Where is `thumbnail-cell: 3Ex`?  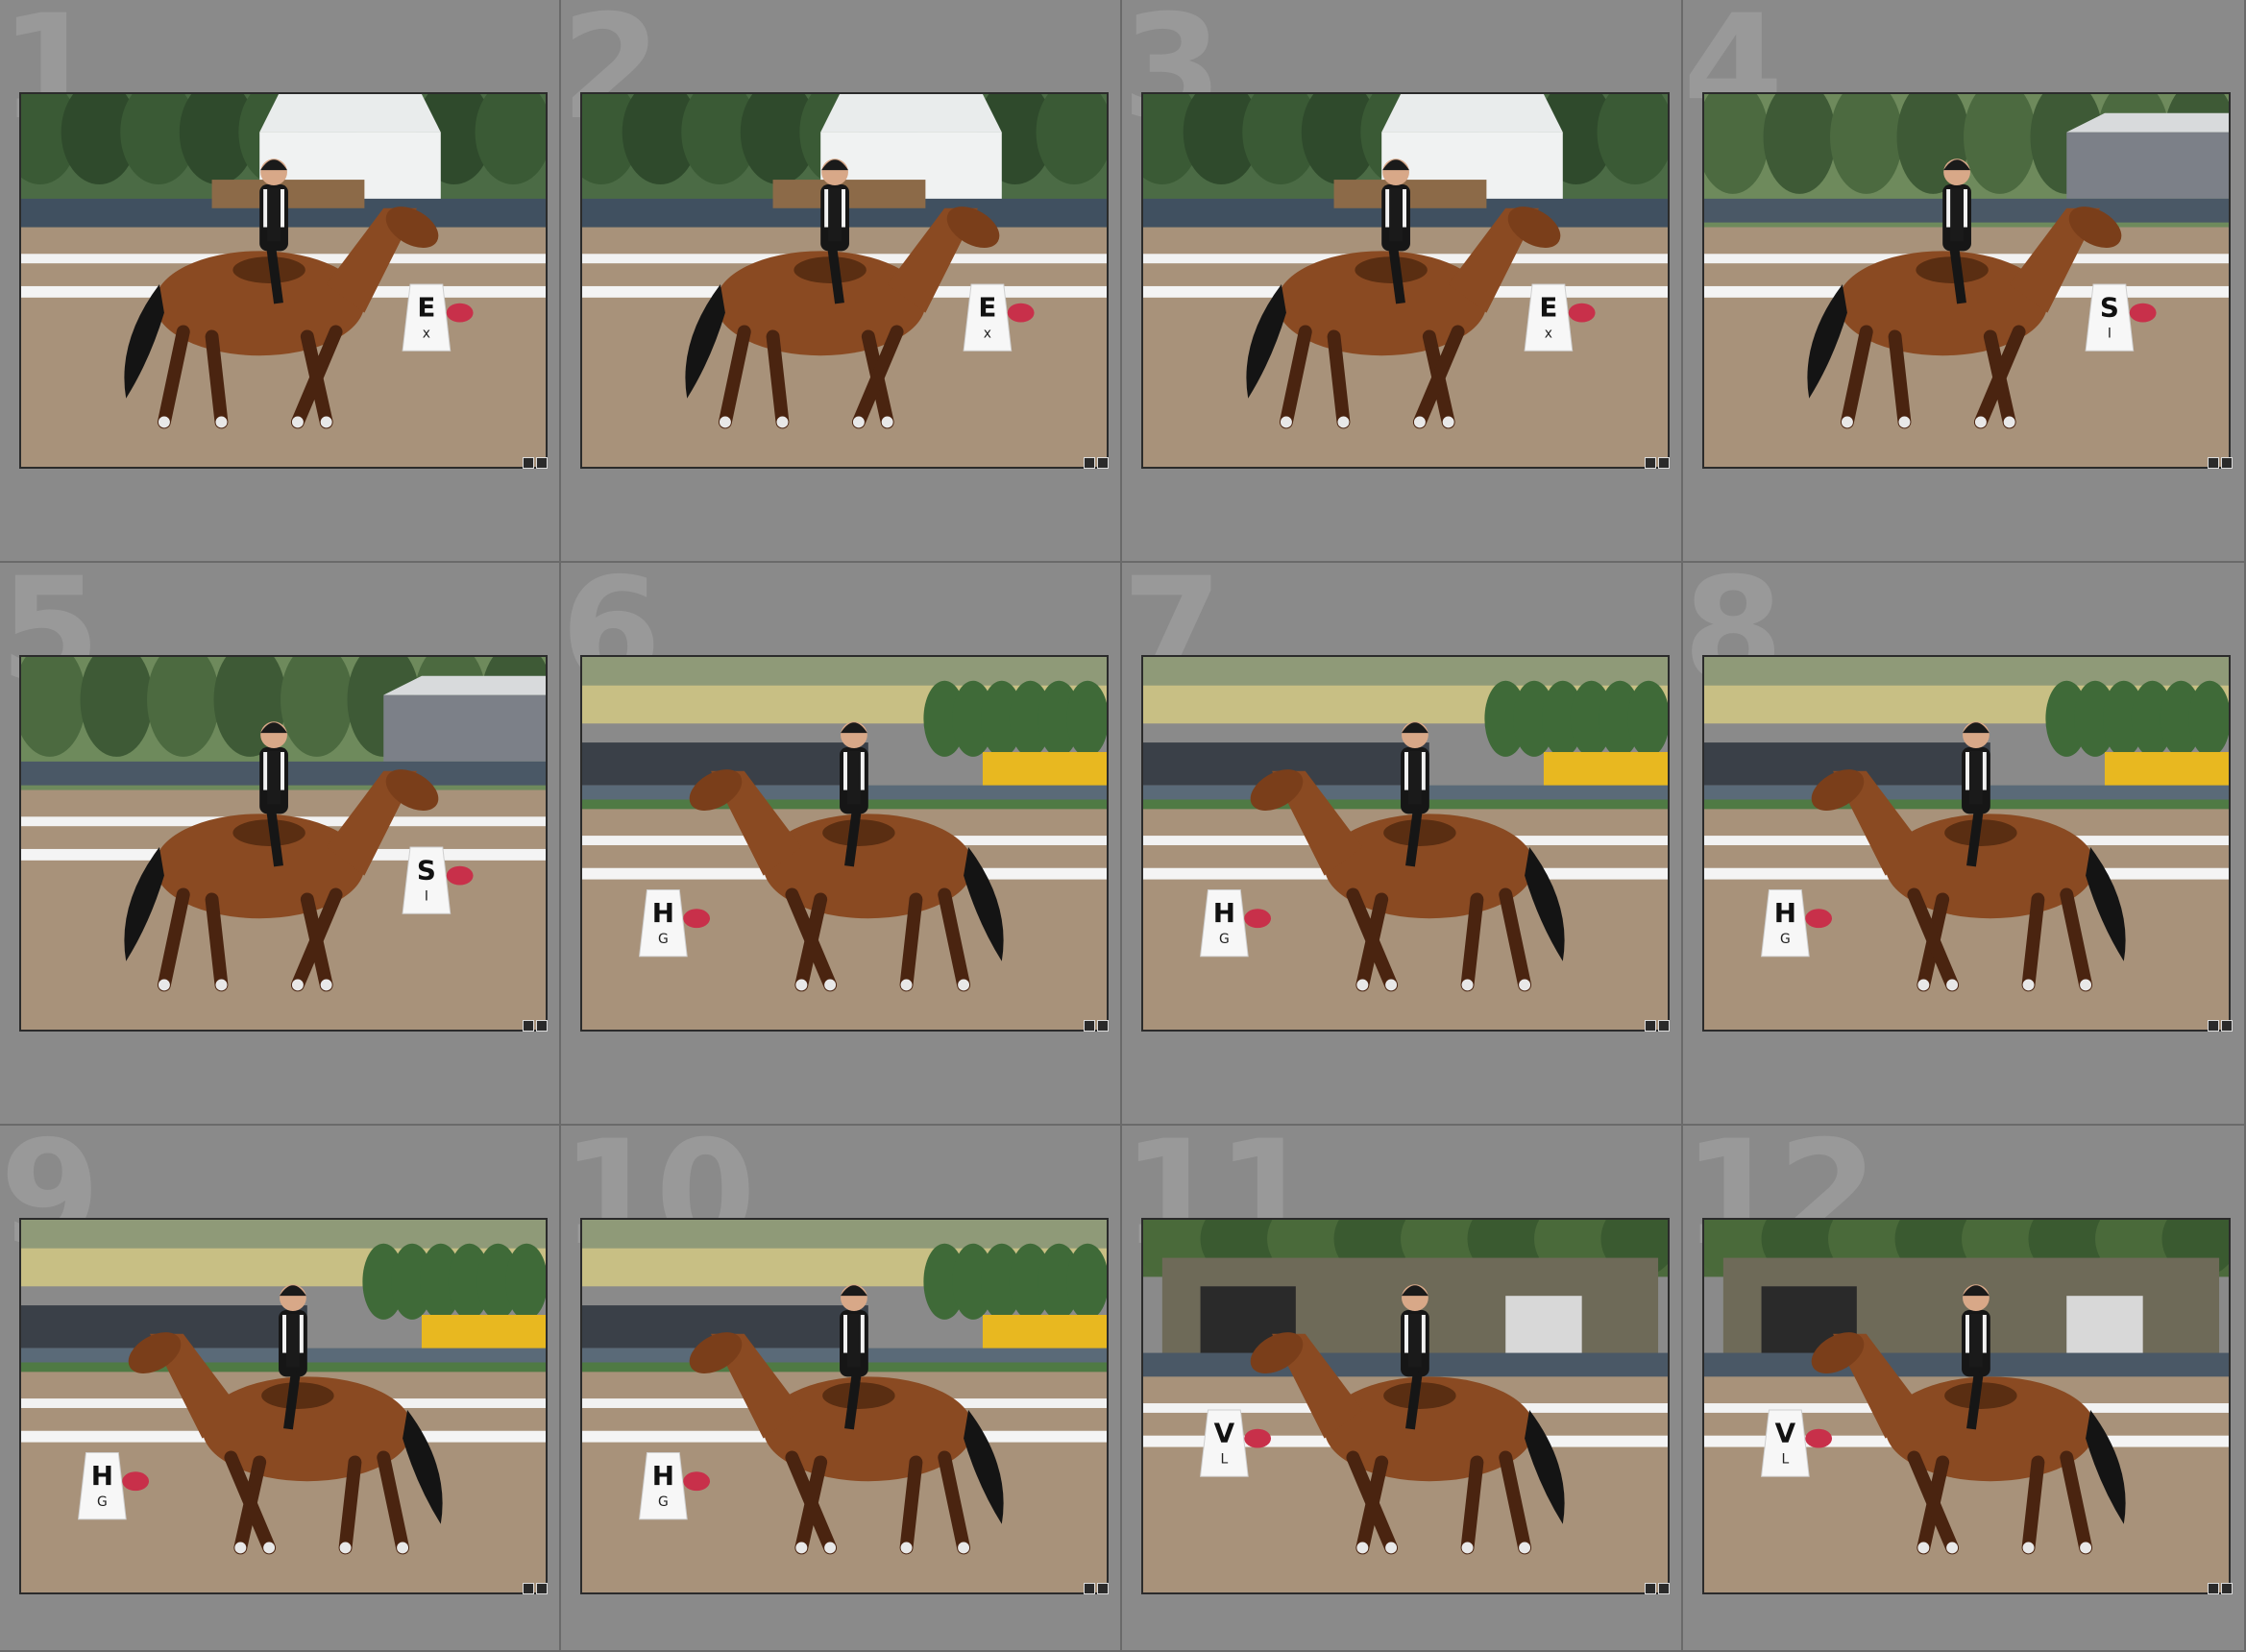 thumbnail-cell: 3Ex is located at coordinates (1403, 281).